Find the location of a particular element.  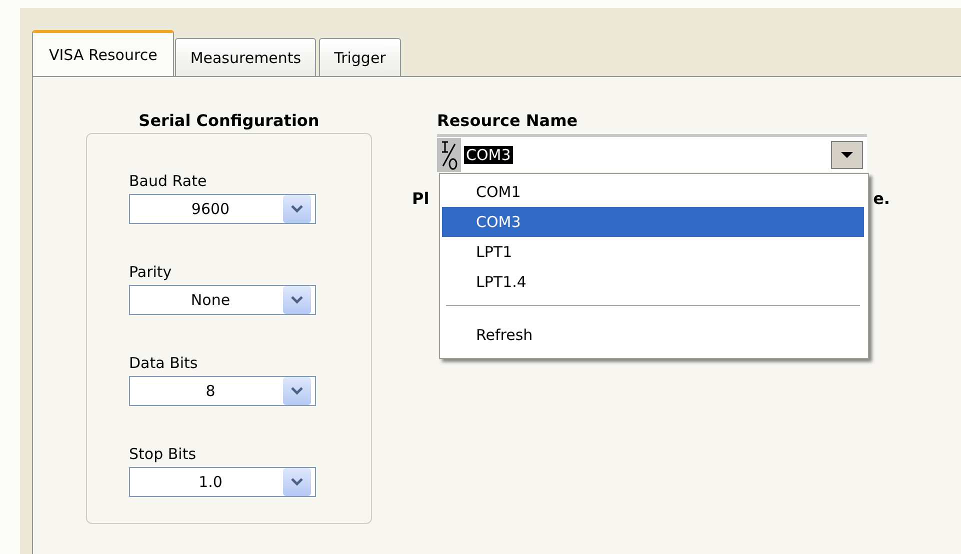

hint-text: Pl is located at coordinates (421, 198).